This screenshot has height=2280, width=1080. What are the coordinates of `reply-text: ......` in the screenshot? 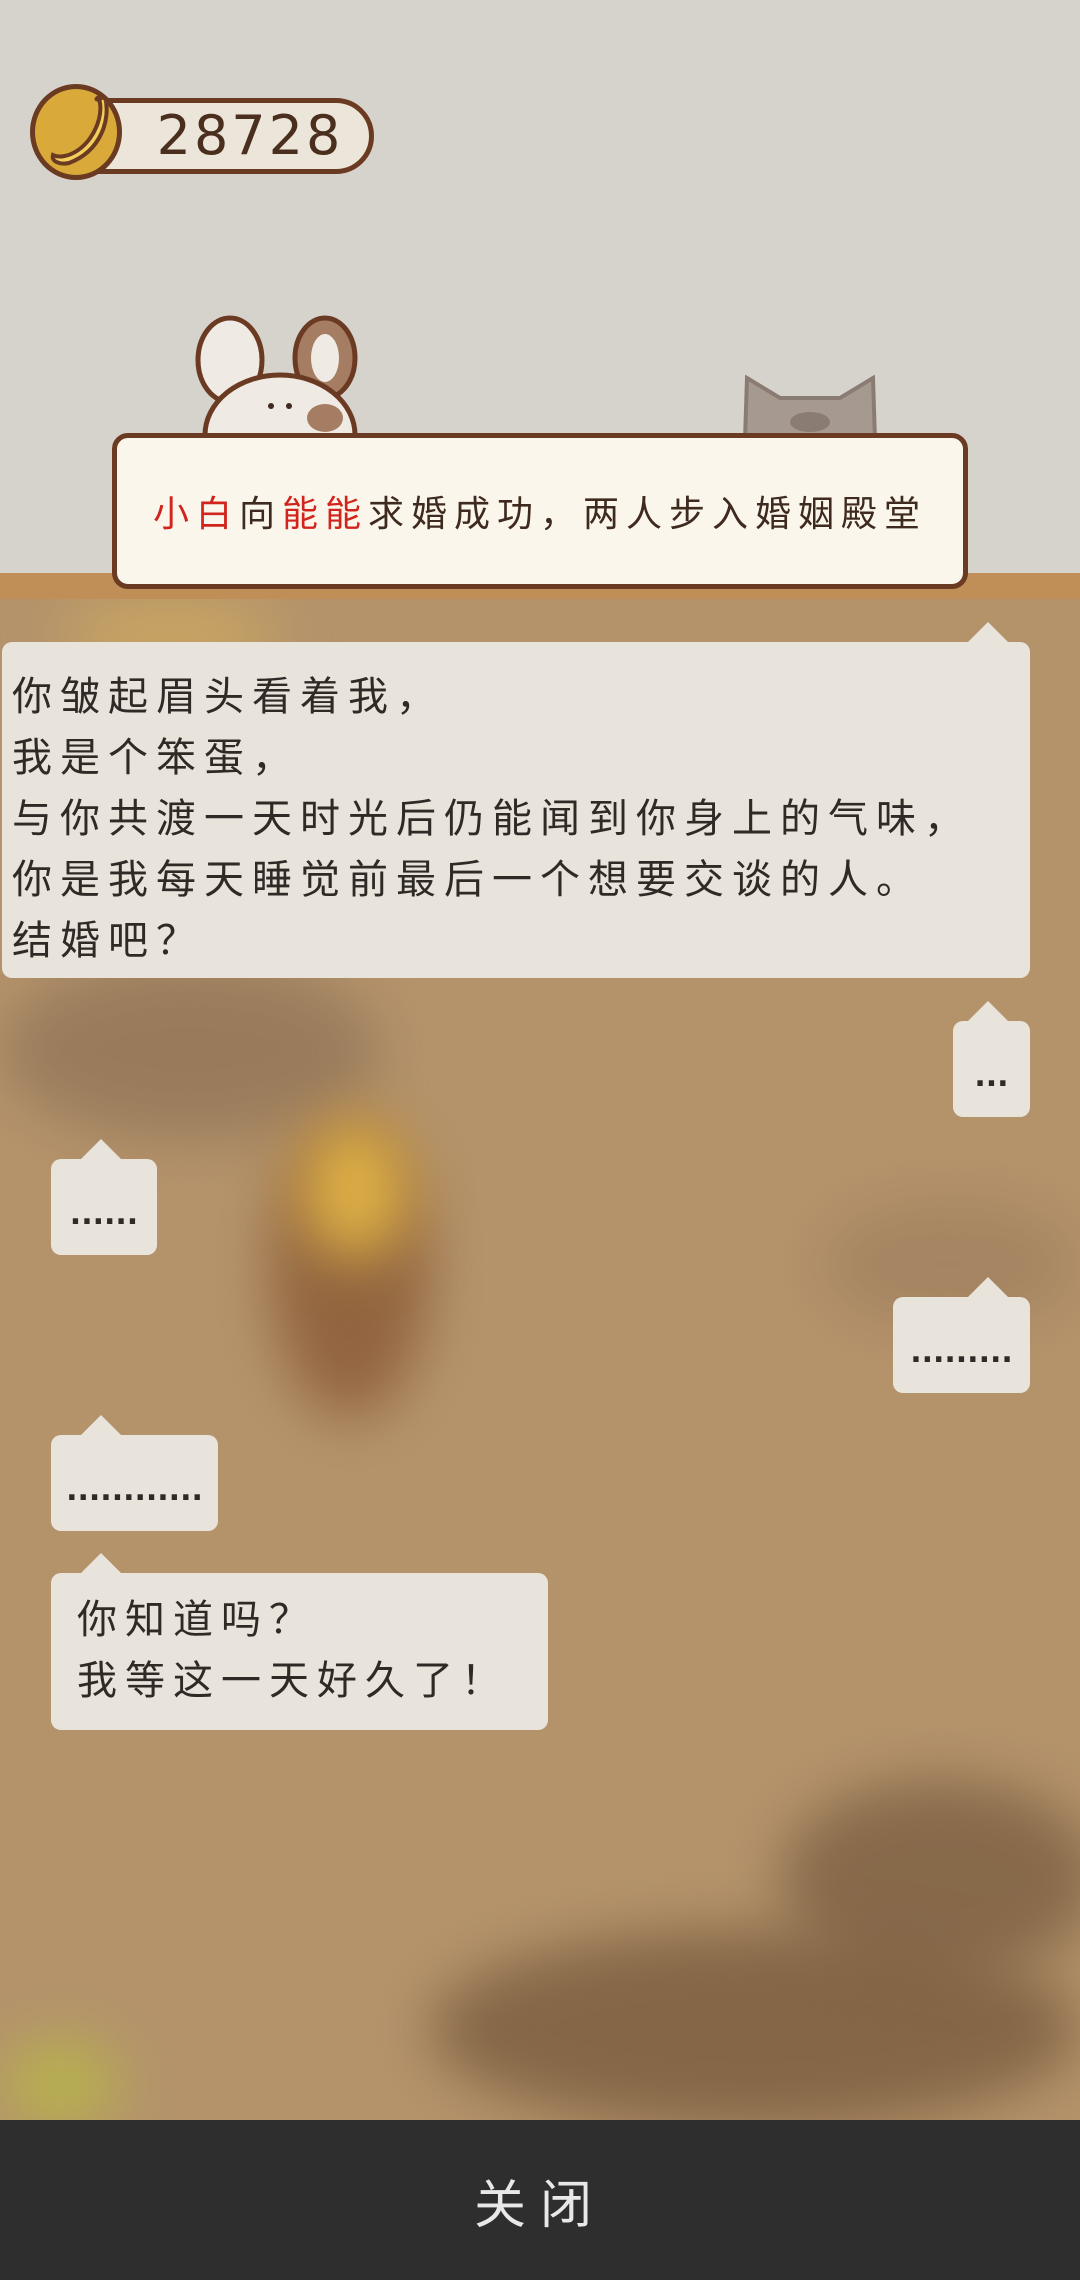 It's located at (104, 1214).